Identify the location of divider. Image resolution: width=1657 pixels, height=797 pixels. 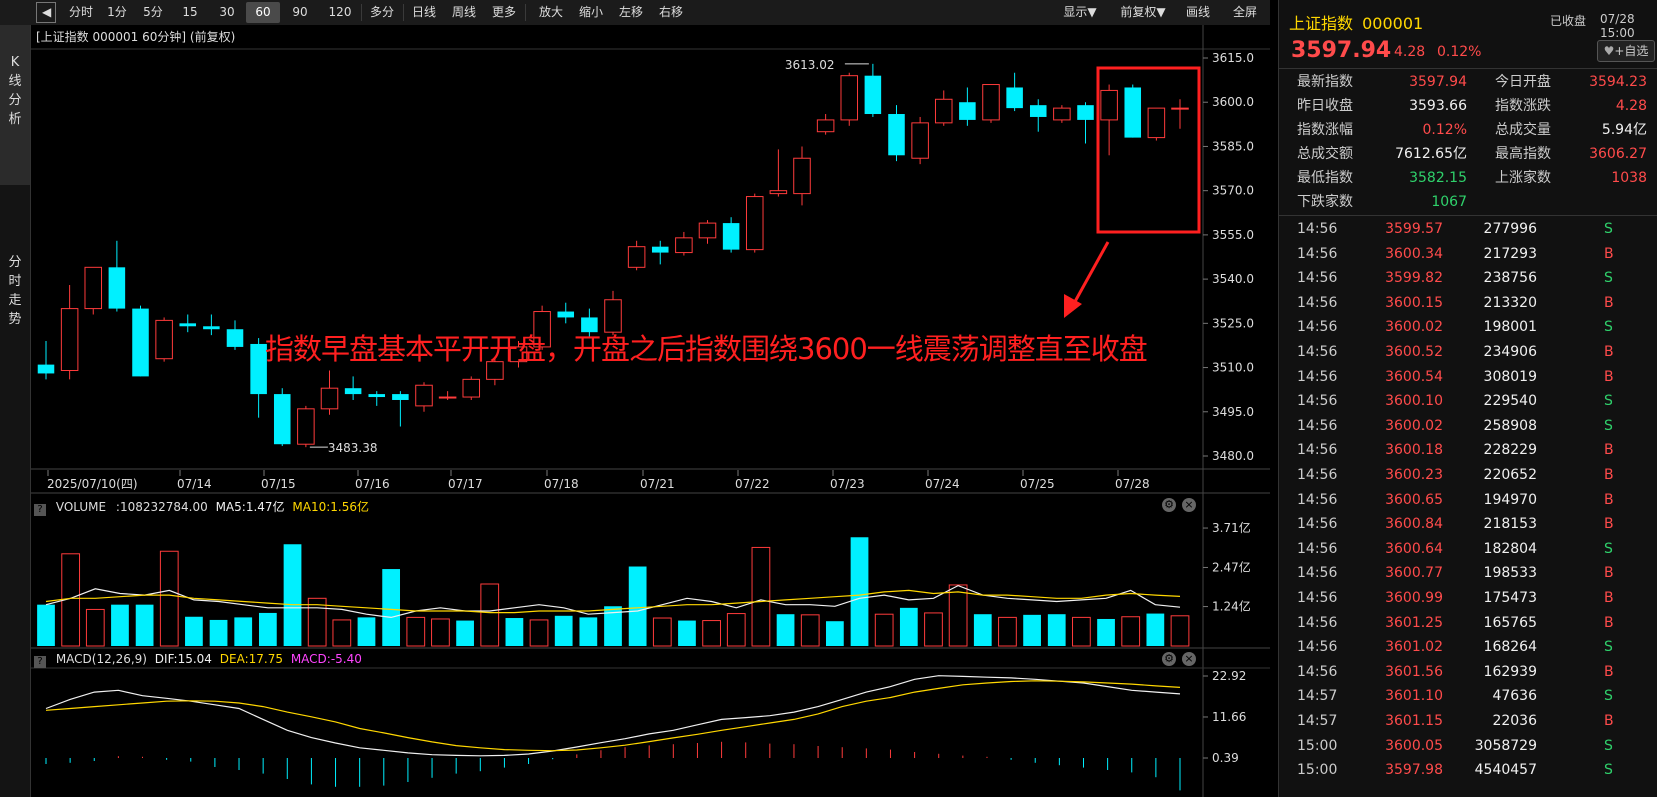
(1468, 68).